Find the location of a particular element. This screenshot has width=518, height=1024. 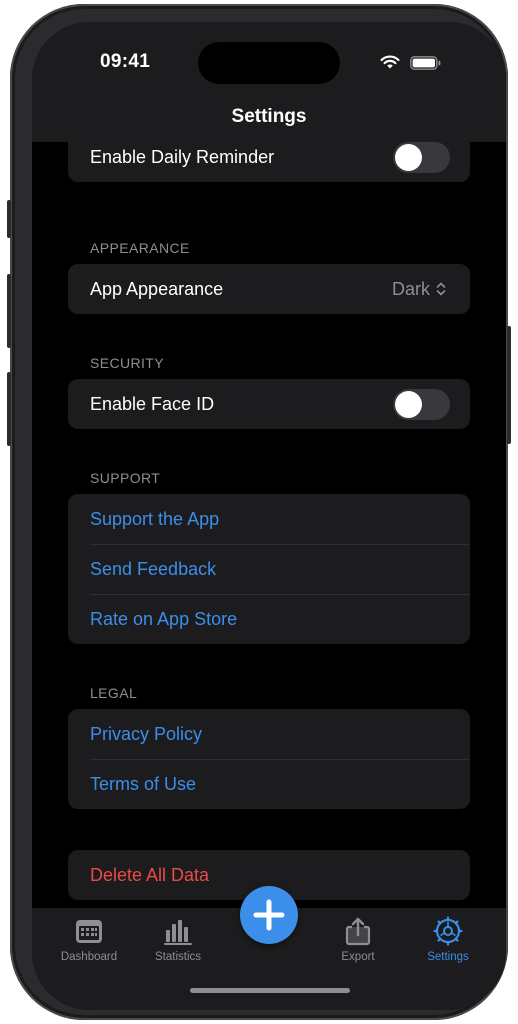

support-app-row: Support the App is located at coordinates (269, 519).